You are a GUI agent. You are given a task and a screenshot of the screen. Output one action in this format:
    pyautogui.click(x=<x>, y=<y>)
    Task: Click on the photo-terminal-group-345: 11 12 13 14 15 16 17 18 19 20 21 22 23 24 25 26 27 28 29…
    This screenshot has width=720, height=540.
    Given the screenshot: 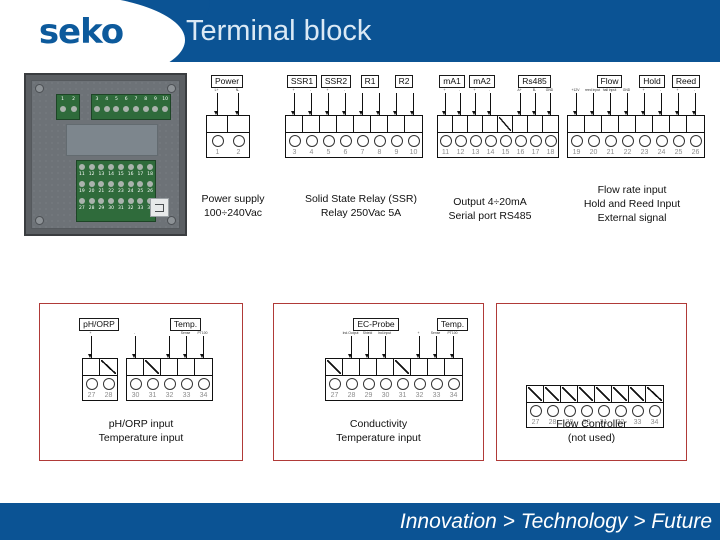 What is the action you would take?
    pyautogui.click(x=116, y=191)
    